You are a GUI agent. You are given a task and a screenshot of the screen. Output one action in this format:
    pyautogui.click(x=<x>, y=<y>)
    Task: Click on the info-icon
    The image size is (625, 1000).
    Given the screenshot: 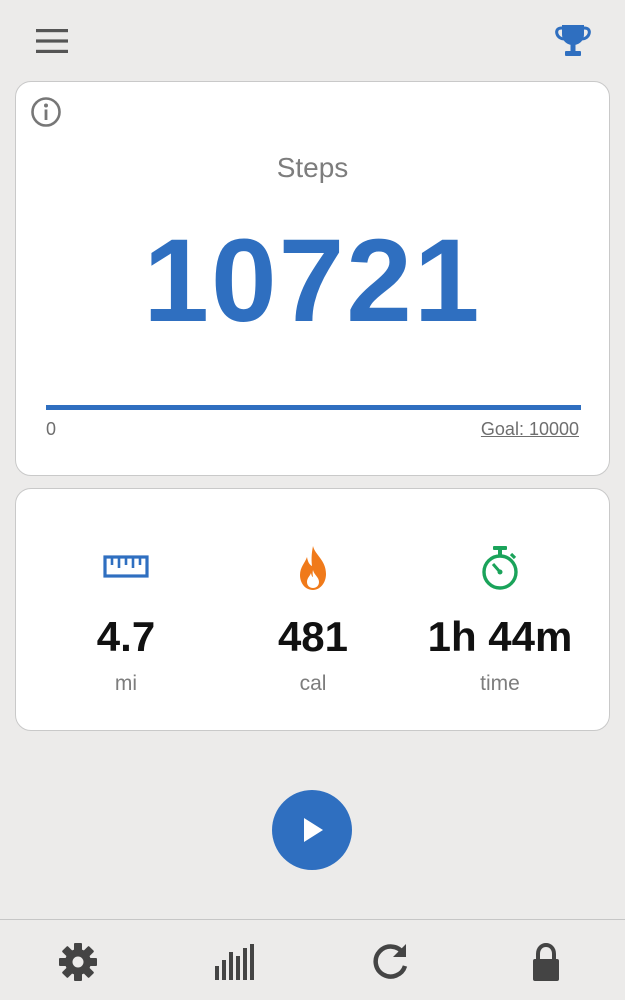 What is the action you would take?
    pyautogui.click(x=46, y=112)
    